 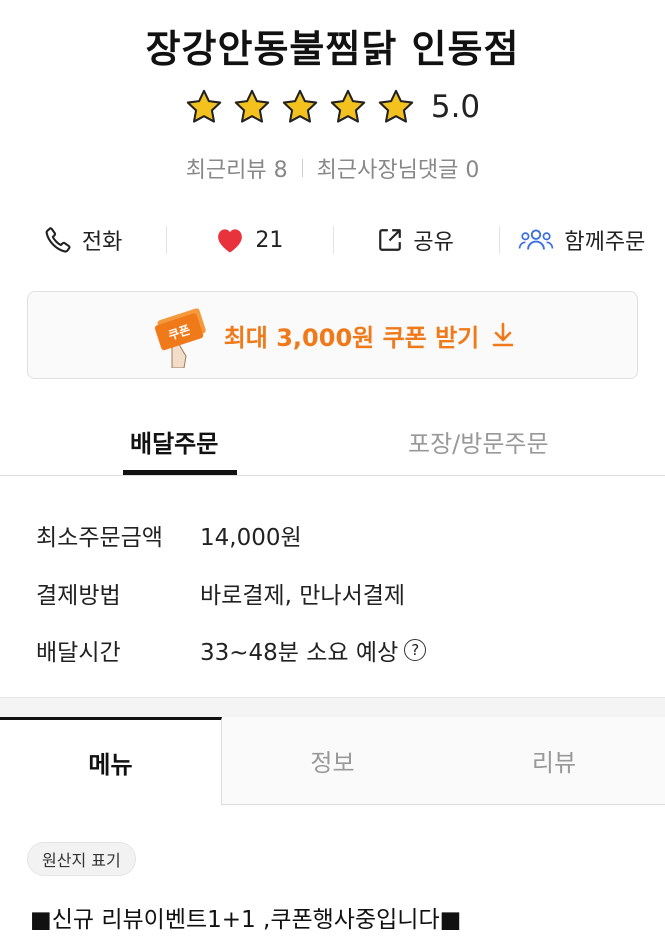 I want to click on store-notice: ■신규 리뷰이벤트1+1 ,쿠폰행사중입니다■, so click(x=246, y=920).